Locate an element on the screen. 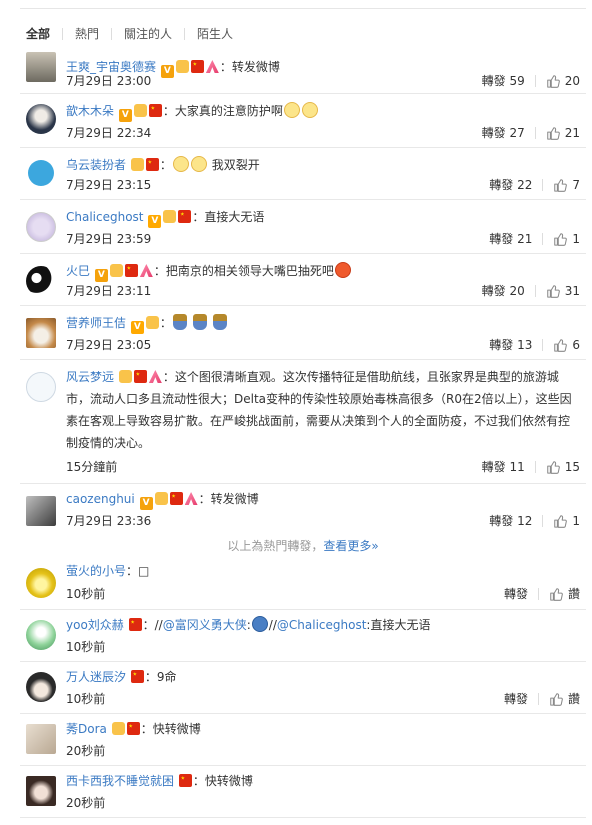 This screenshot has width=592, height=825. username: 莠Dora is located at coordinates (86, 729).